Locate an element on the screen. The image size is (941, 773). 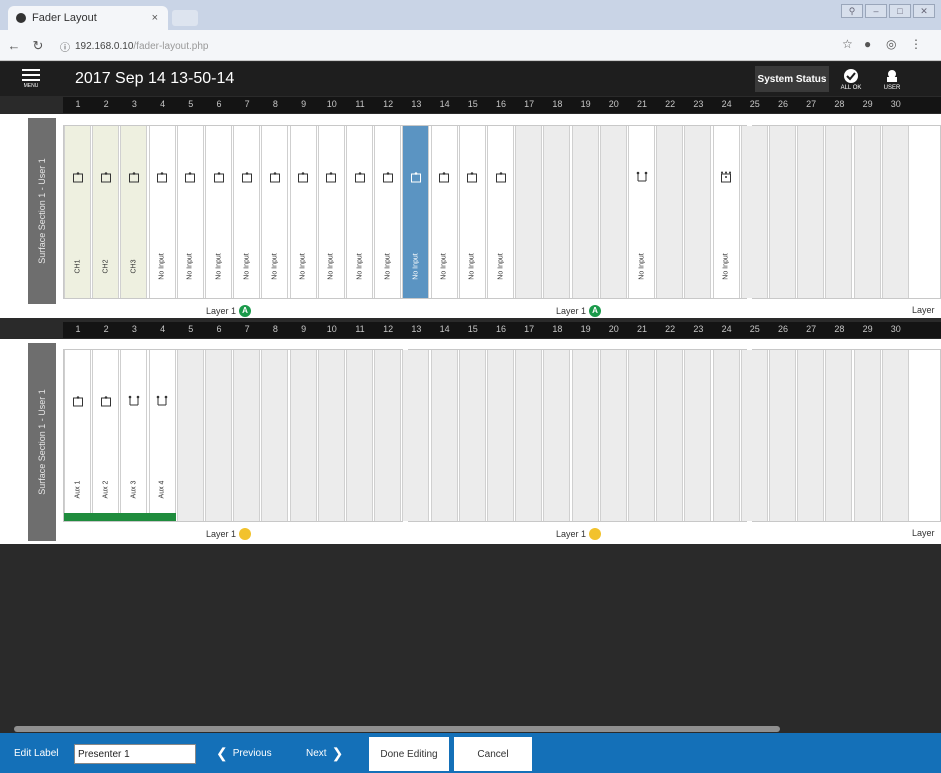
browser-menu-icon: ⋮ is located at coordinates (916, 44).